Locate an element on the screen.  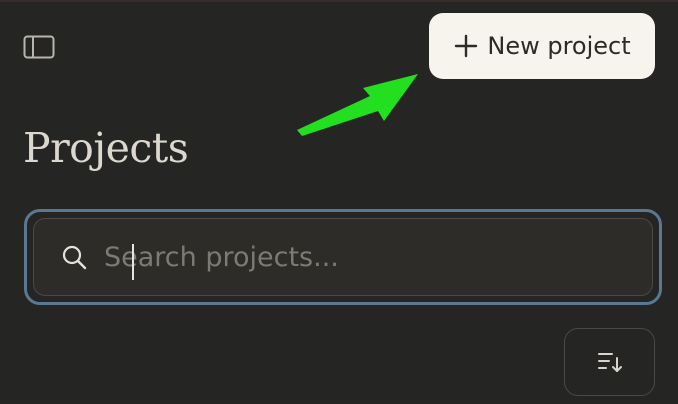
sort-button is located at coordinates (609, 362).